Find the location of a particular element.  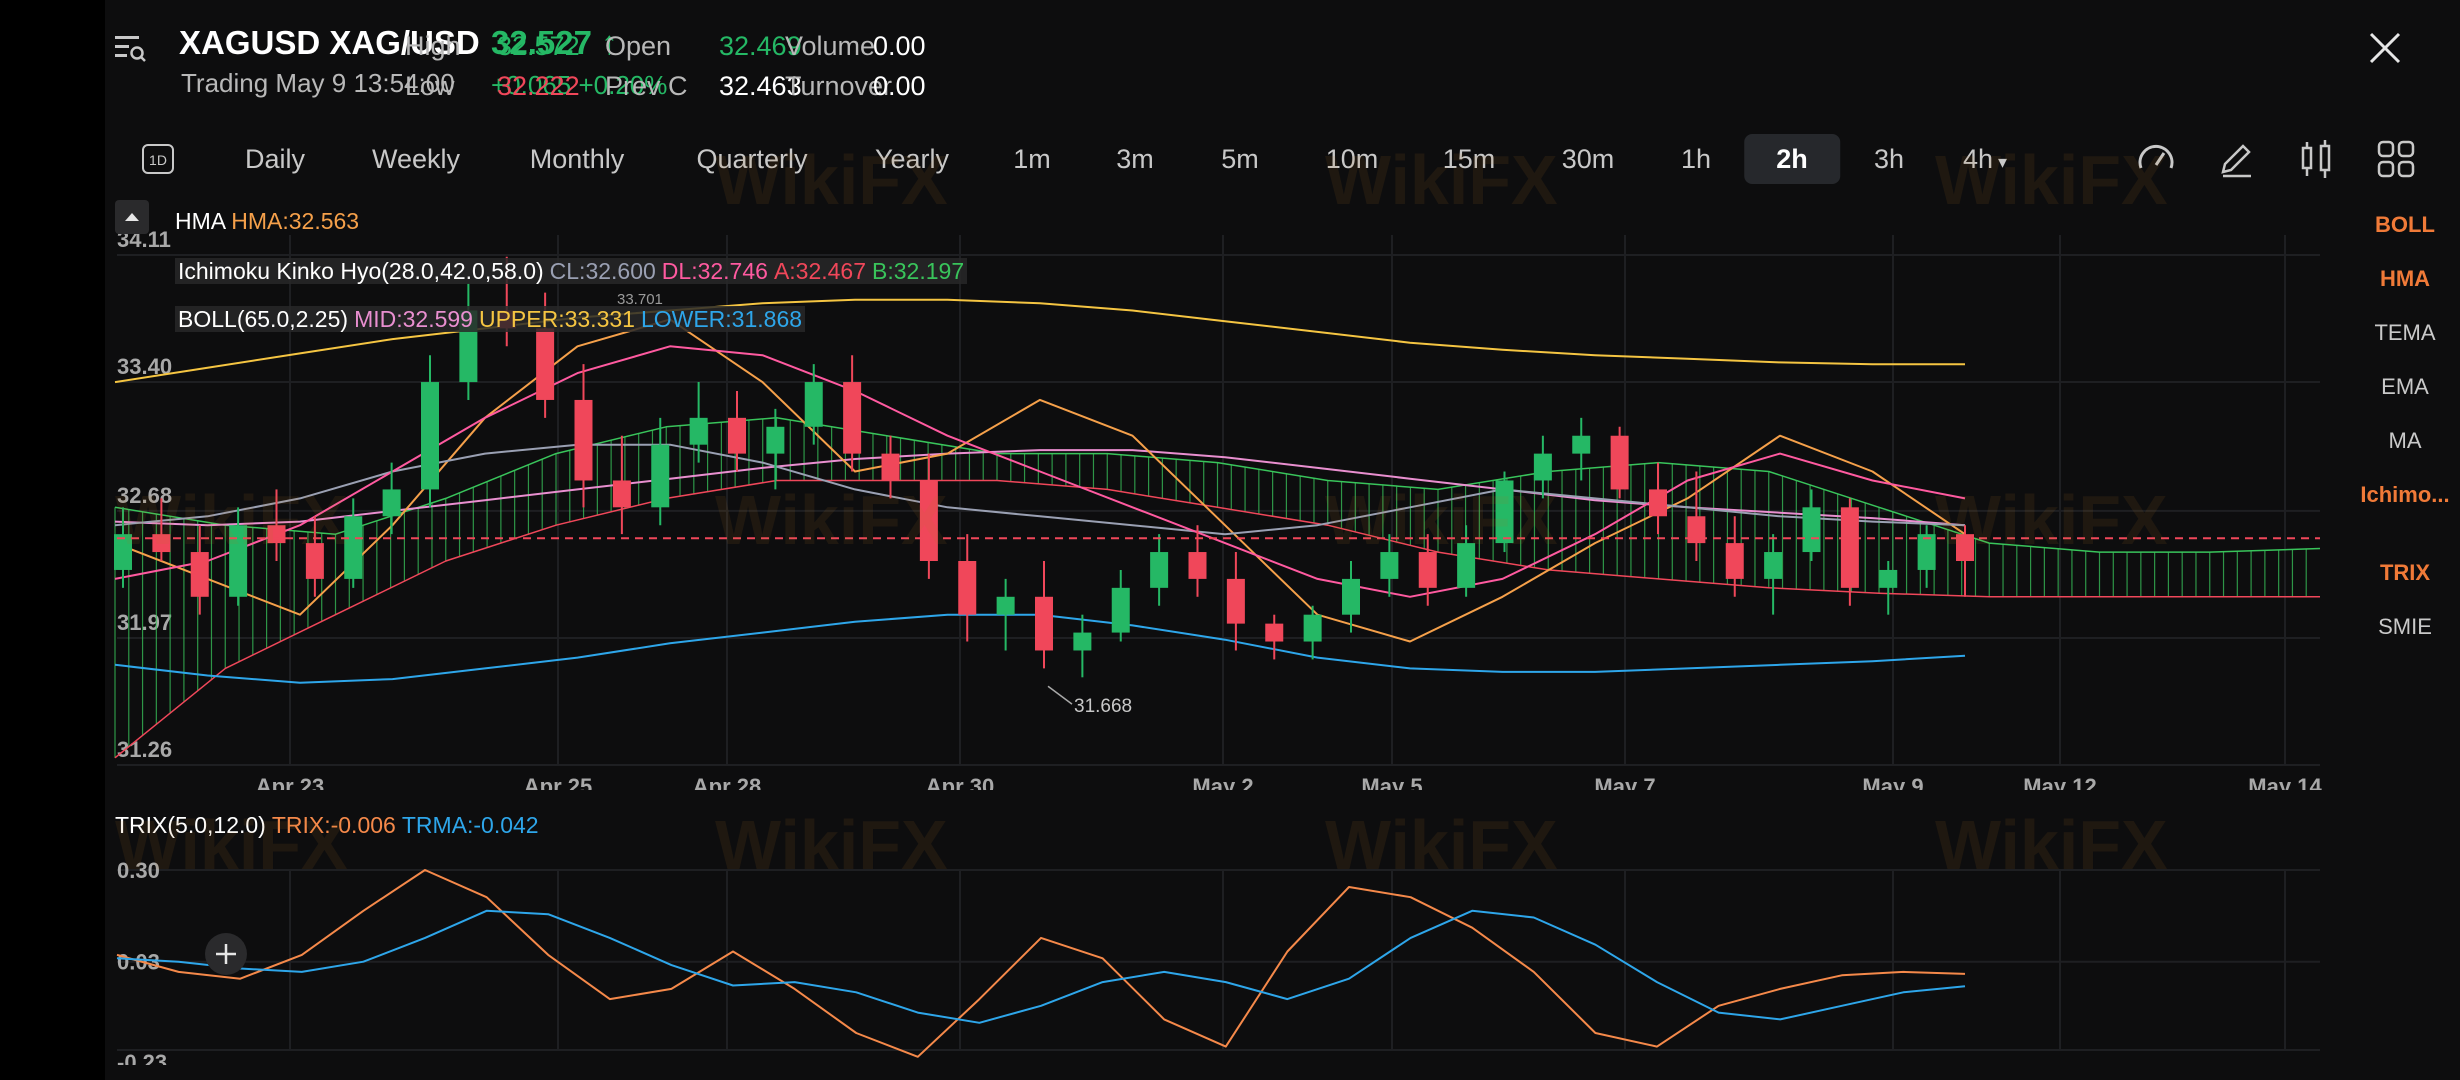

timeframe-tab-label: 5m is located at coordinates (1240, 159).